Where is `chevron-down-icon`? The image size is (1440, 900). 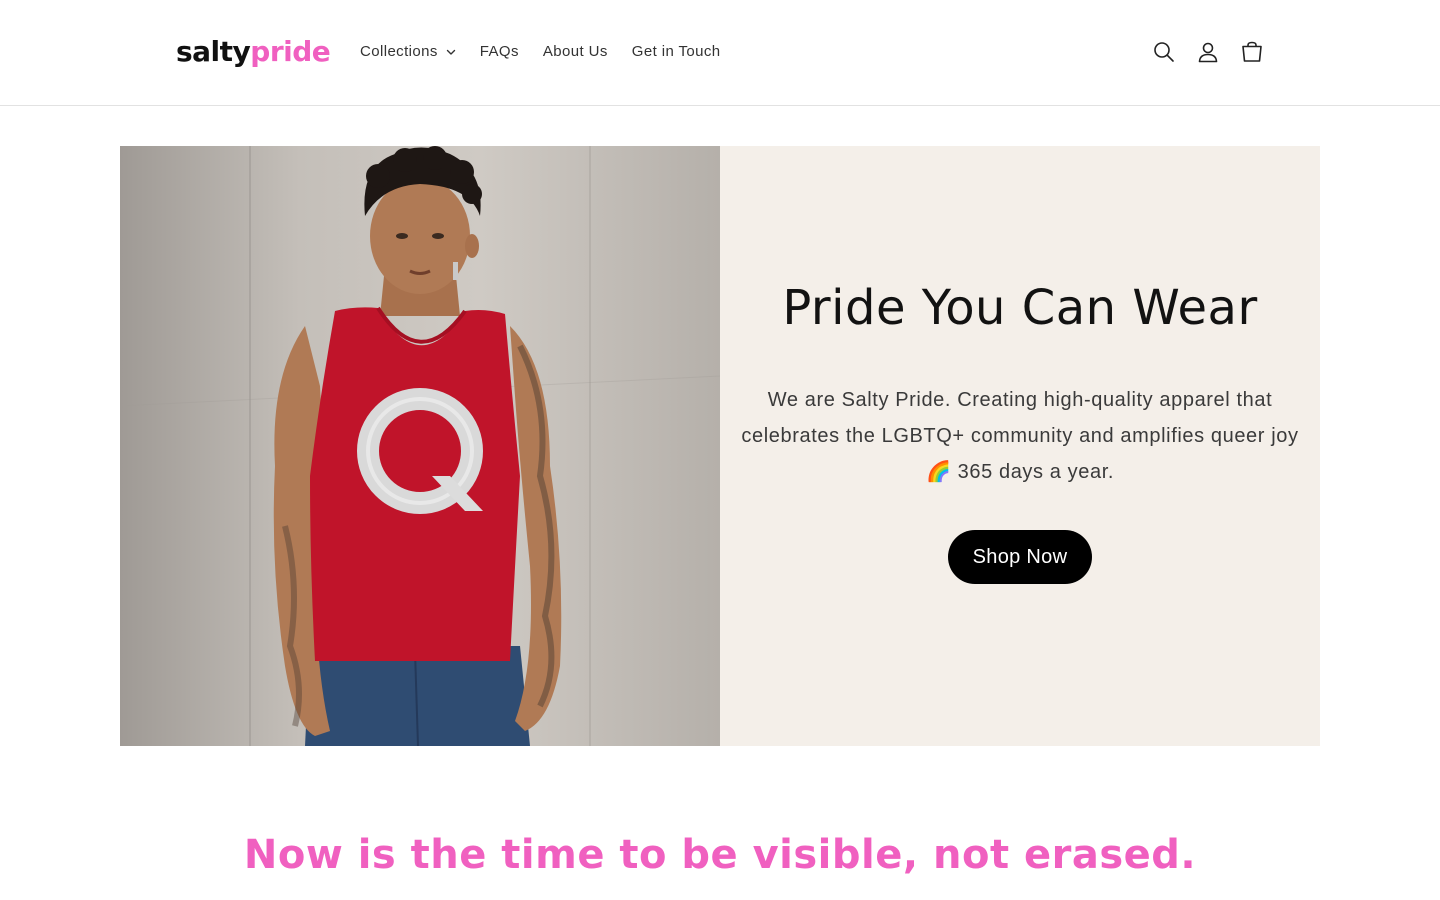 chevron-down-icon is located at coordinates (450, 52).